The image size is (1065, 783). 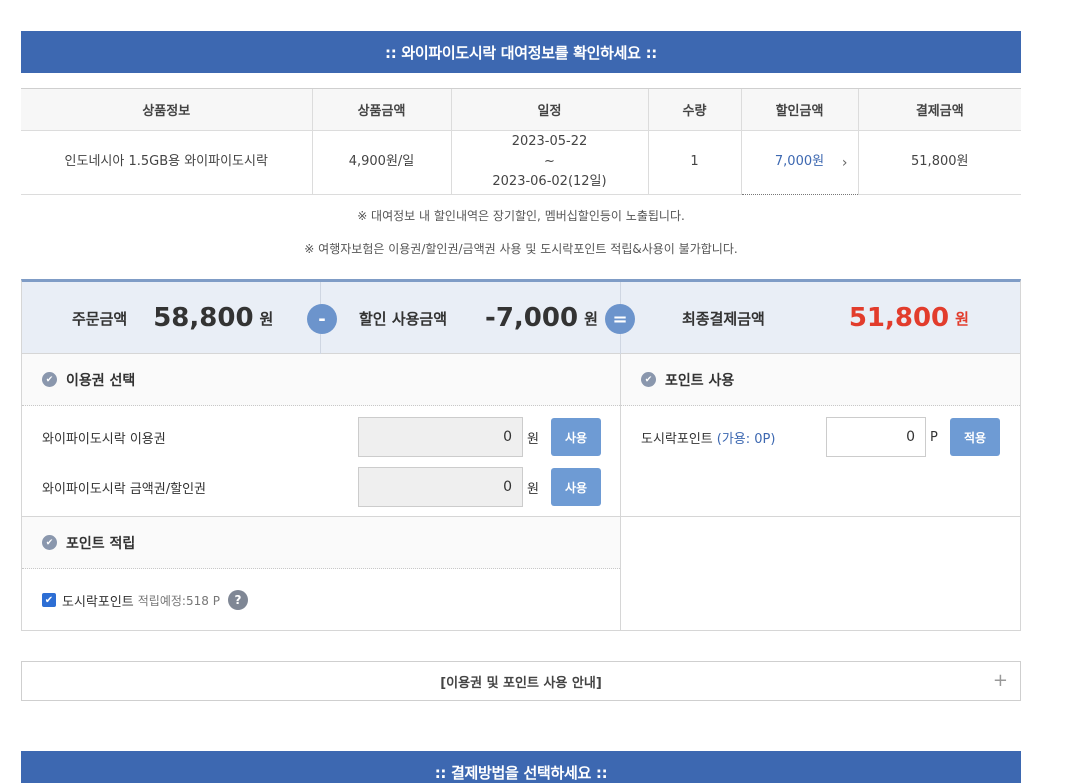 What do you see at coordinates (844, 162) in the screenshot?
I see `chevron-right-icon: ›` at bounding box center [844, 162].